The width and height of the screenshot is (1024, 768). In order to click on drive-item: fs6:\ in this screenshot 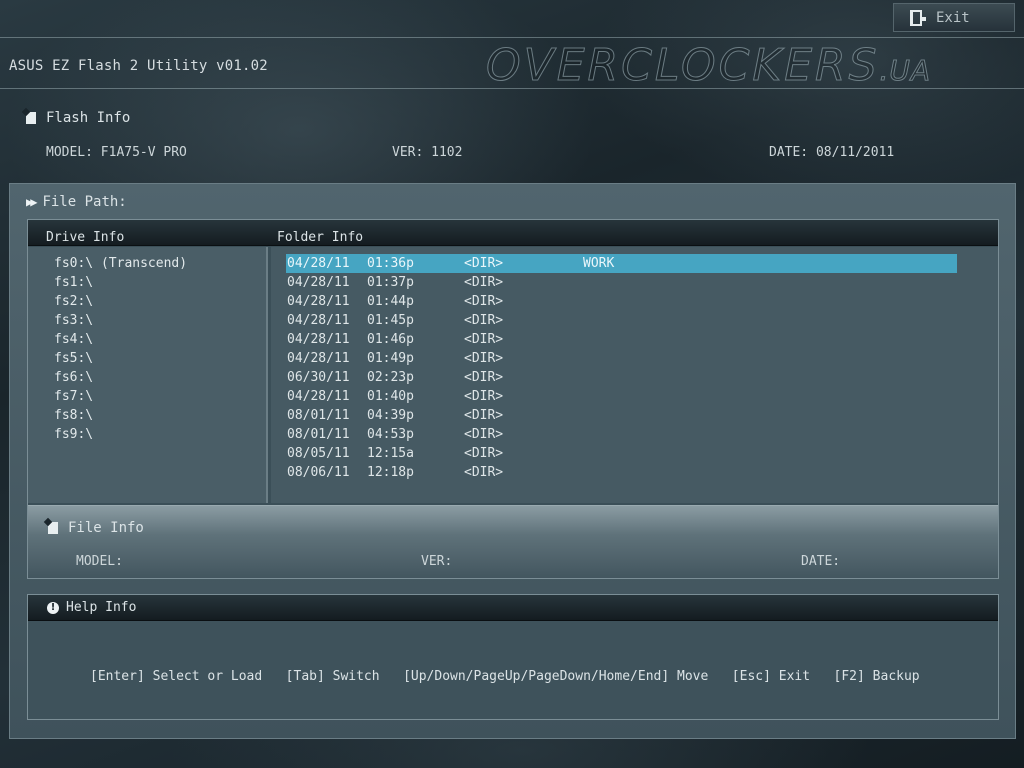, I will do `click(73, 377)`.